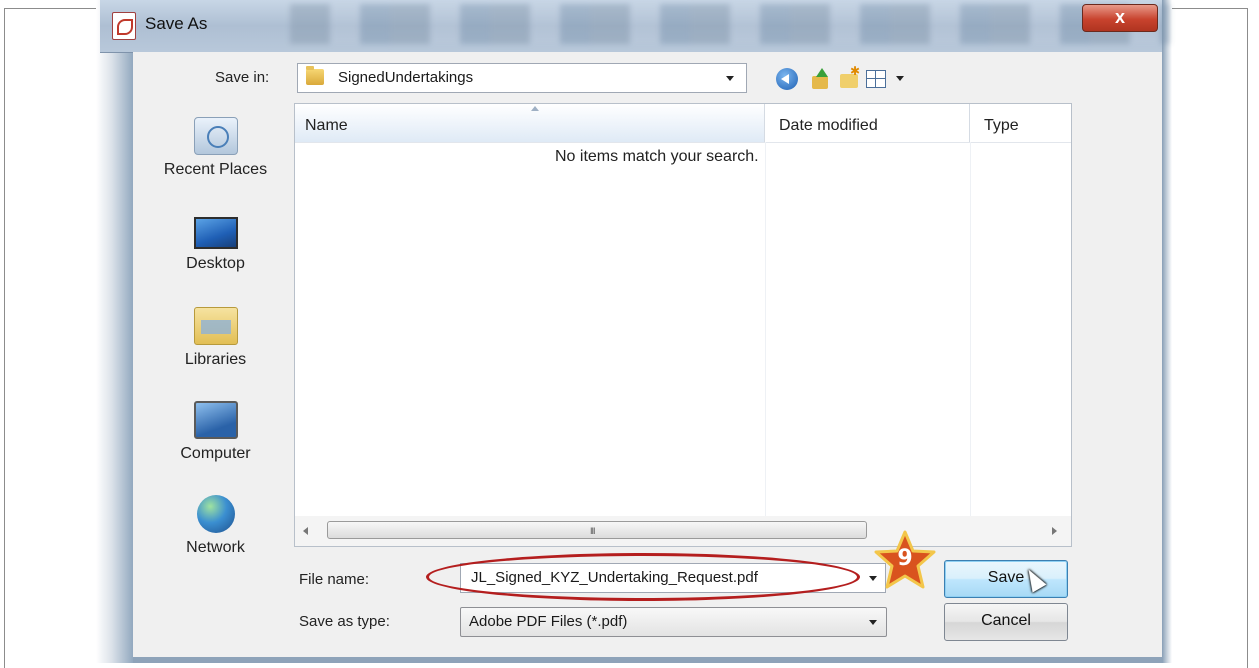  I want to click on window-title: Save As, so click(176, 23).